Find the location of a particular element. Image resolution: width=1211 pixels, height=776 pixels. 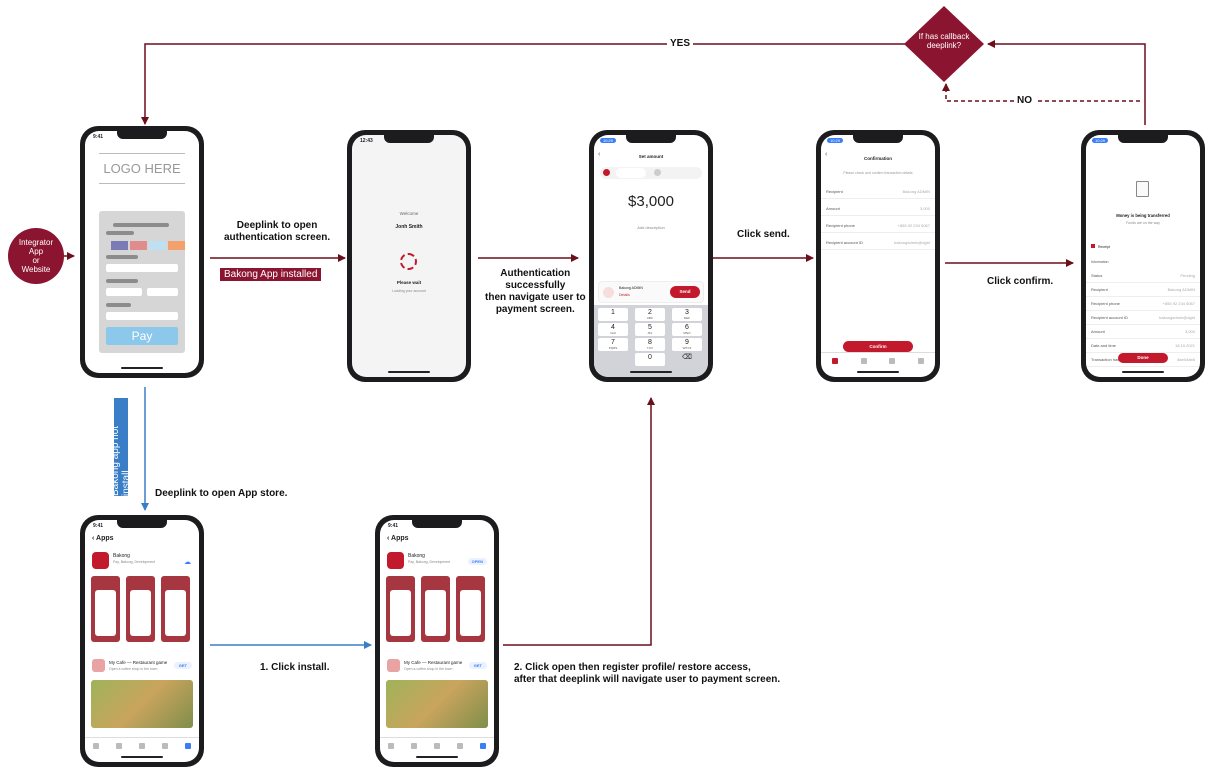

user-name: Jonh Smith is located at coordinates (409, 227).